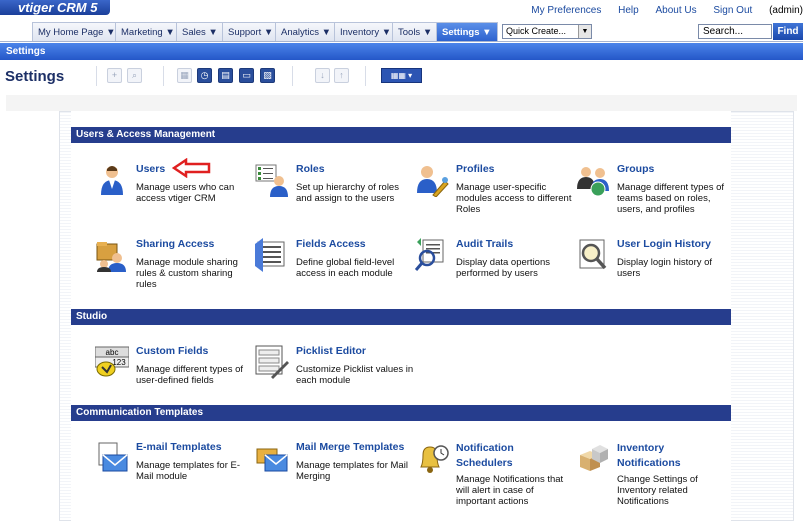  Describe the element at coordinates (179, 447) in the screenshot. I see `email-templates-title: E-mail Templates` at that location.